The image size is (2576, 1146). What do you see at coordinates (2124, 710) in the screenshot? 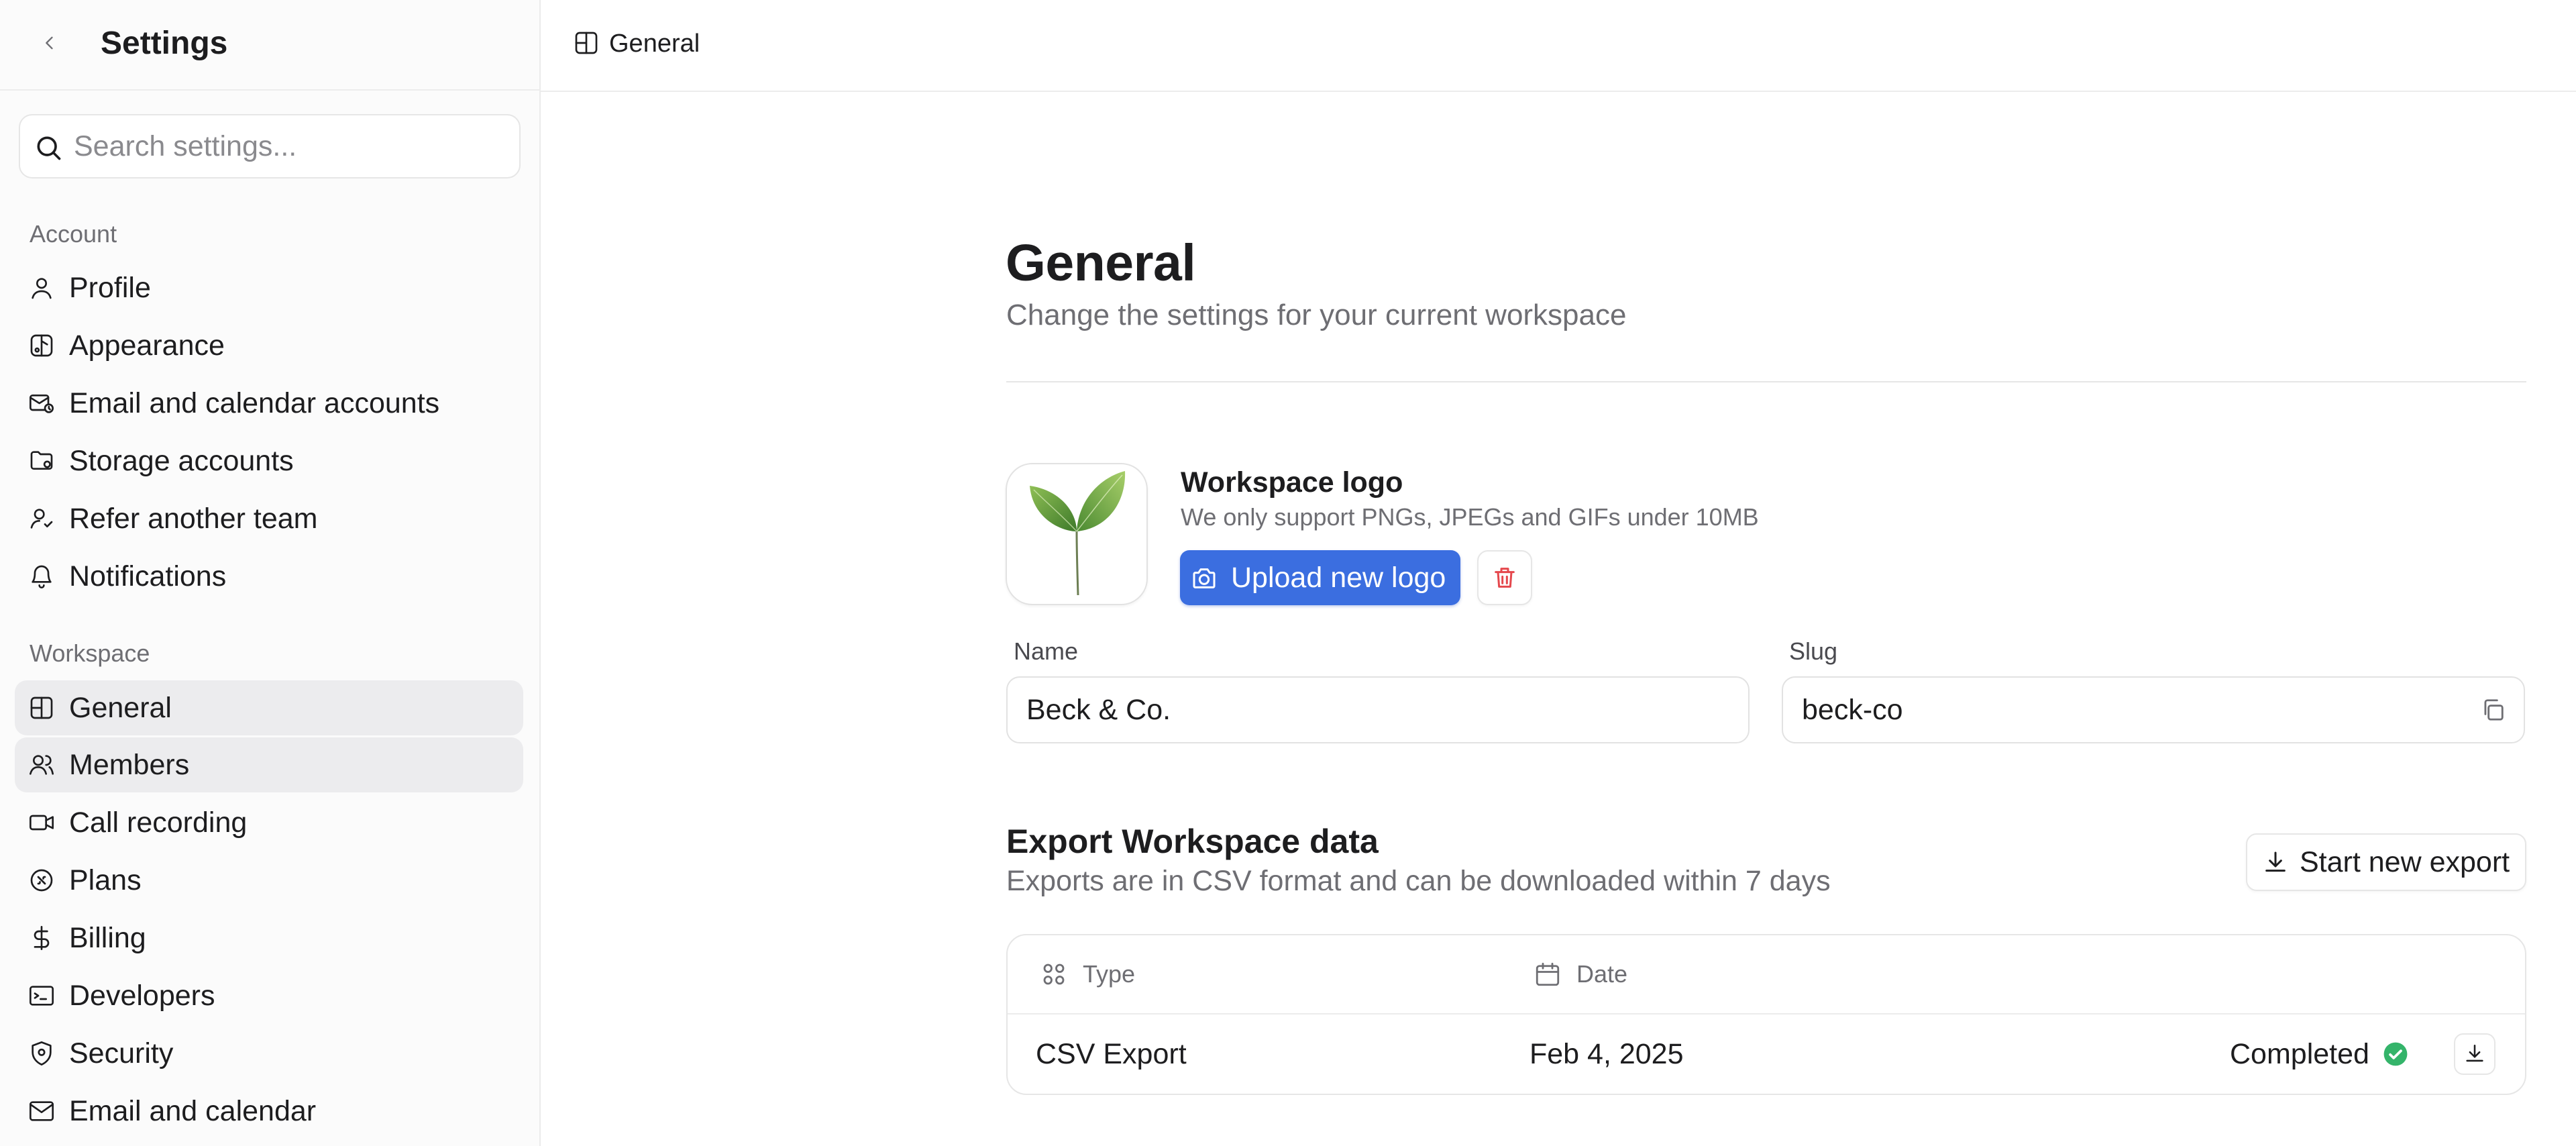
I see `slug-input` at bounding box center [2124, 710].